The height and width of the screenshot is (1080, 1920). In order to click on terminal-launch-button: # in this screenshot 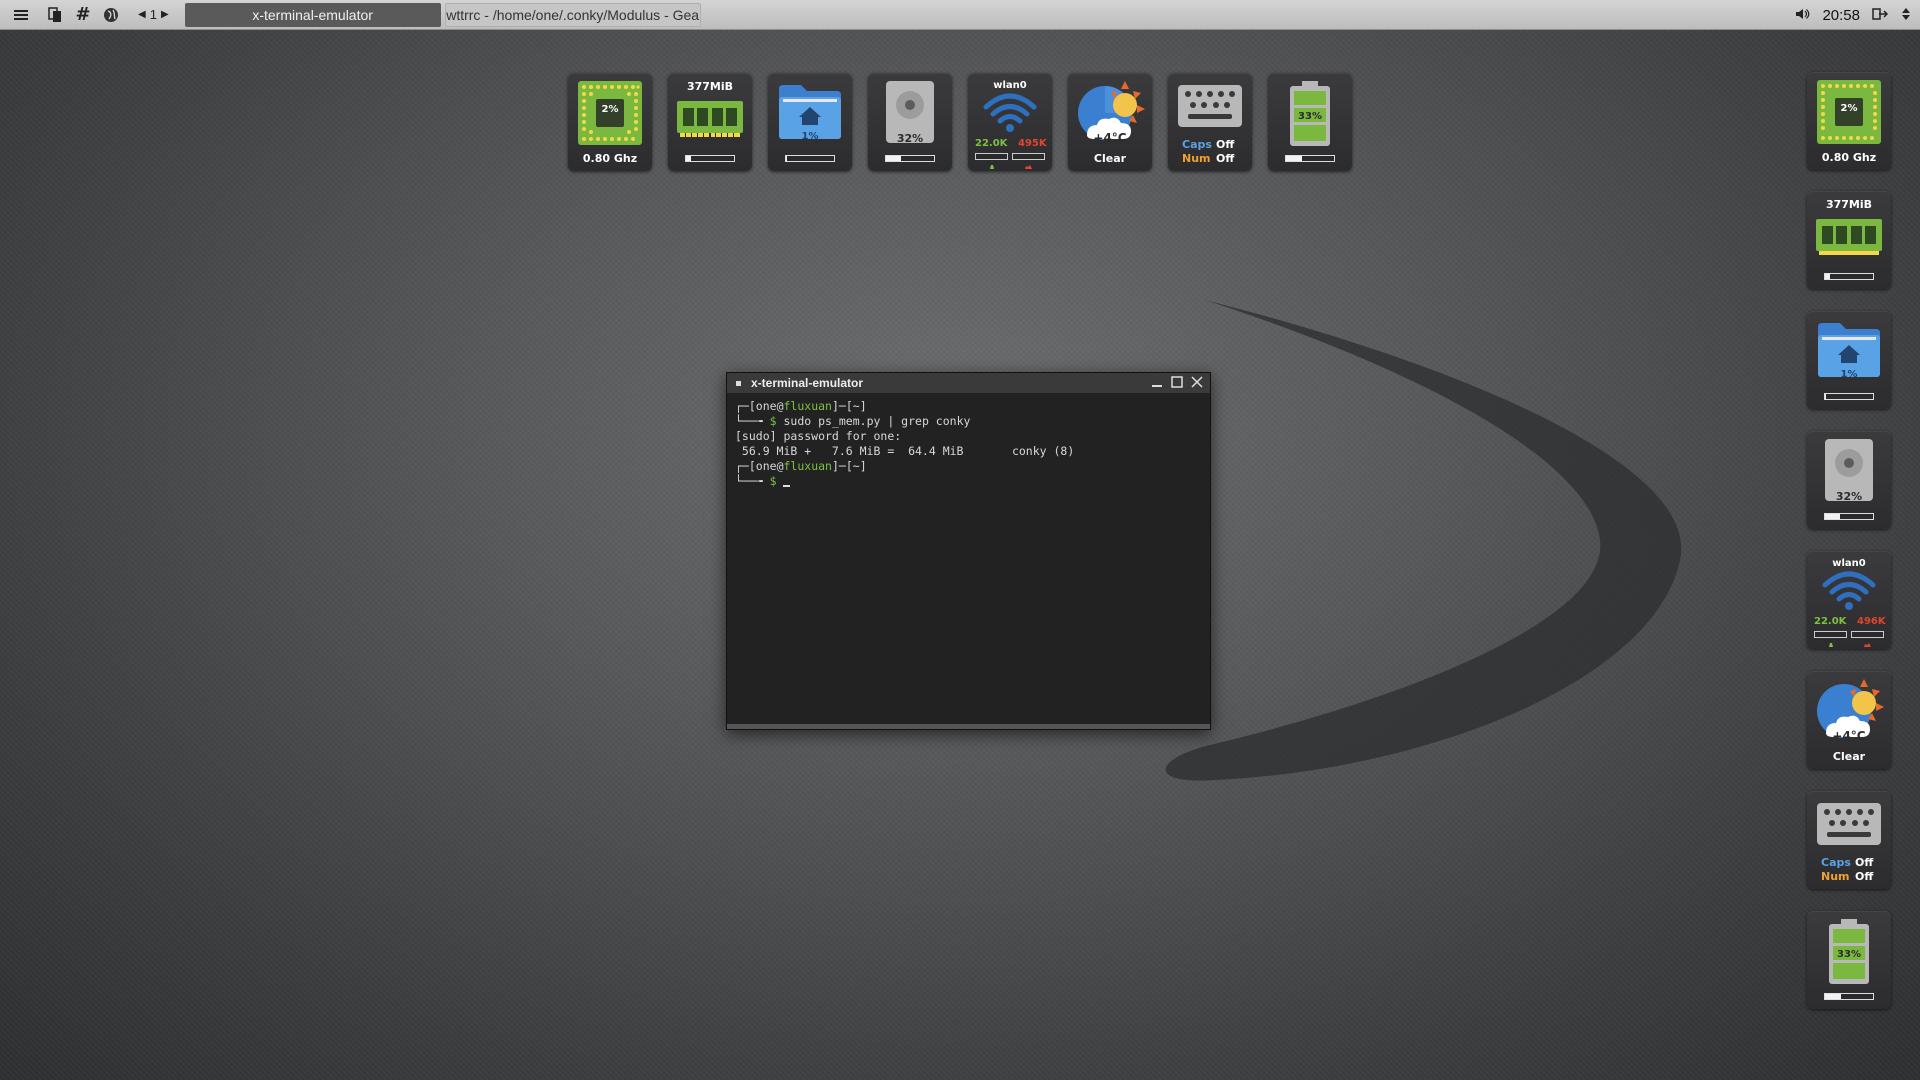, I will do `click(83, 15)`.